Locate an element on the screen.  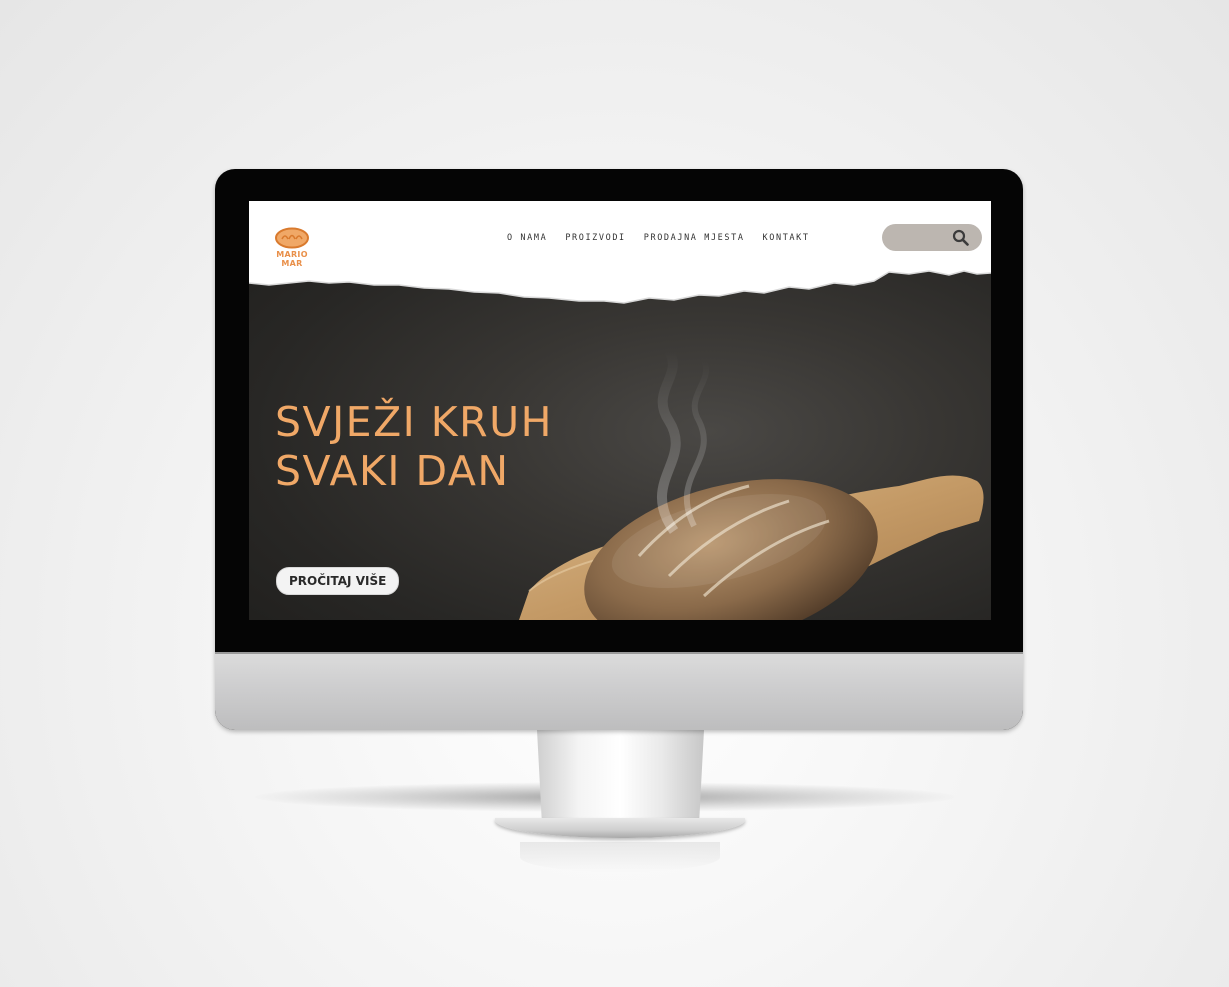
hero-headline-line-2: SVAKI DAN is located at coordinates (392, 471).